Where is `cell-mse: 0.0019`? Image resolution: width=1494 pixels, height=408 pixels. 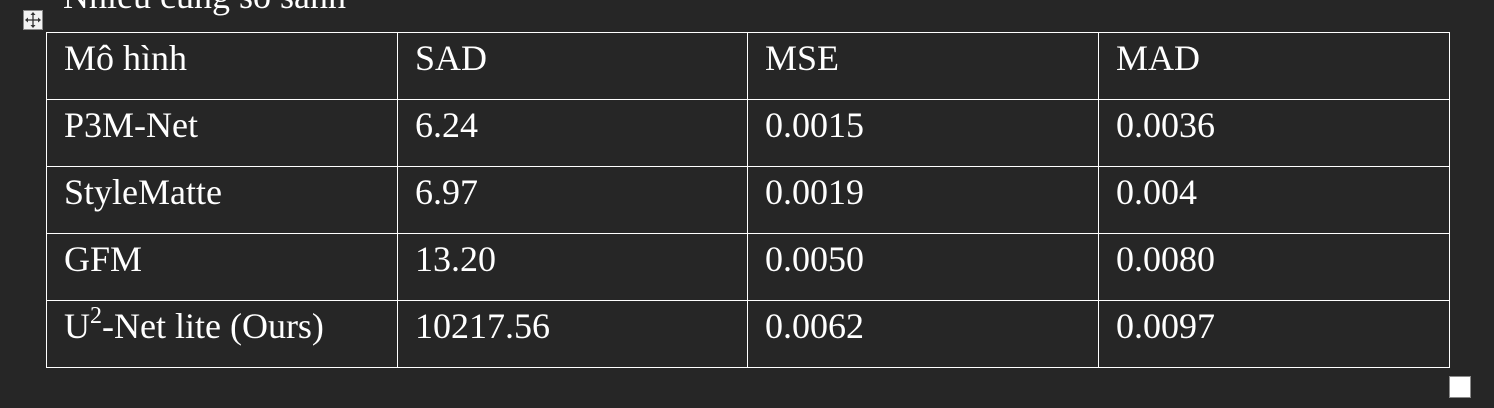 cell-mse: 0.0019 is located at coordinates (923, 200).